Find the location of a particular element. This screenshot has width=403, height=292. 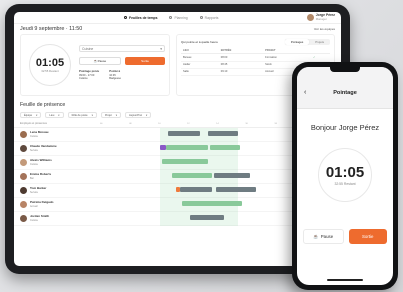

view-teams-link: Voir les équipes is located at coordinates (324, 29).